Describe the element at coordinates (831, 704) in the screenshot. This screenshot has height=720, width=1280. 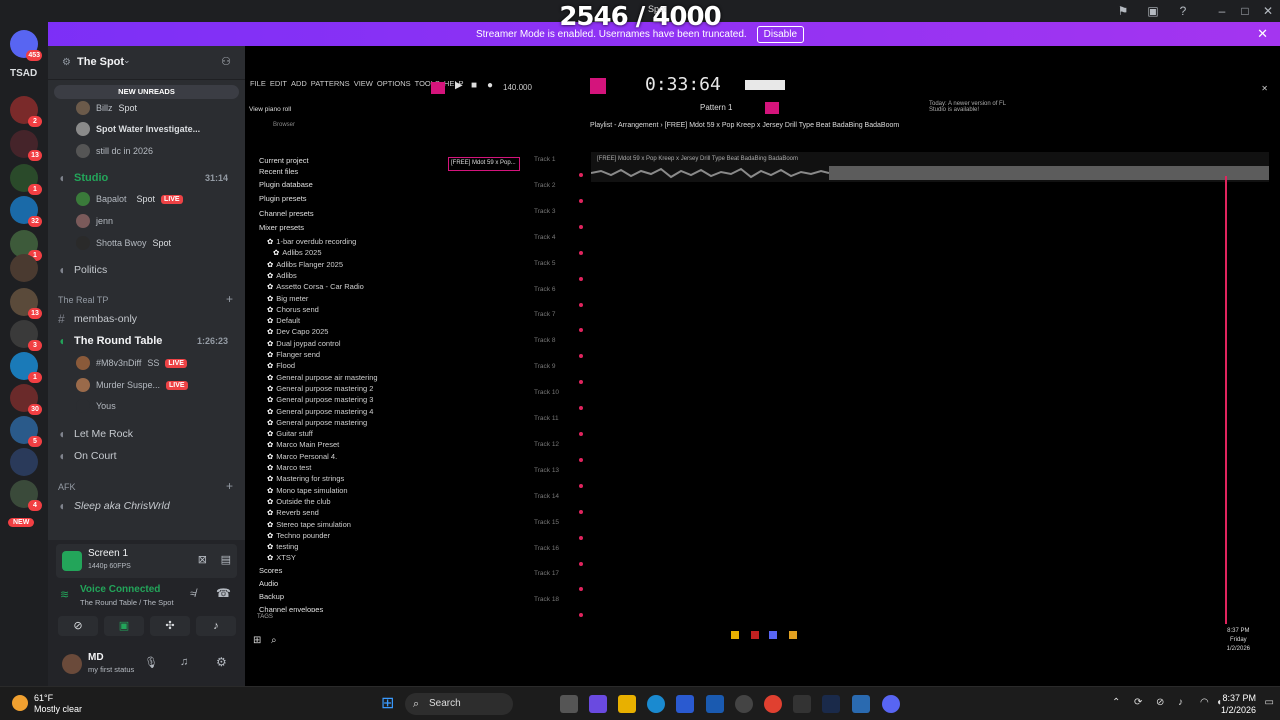
I see `steam-icon` at that location.